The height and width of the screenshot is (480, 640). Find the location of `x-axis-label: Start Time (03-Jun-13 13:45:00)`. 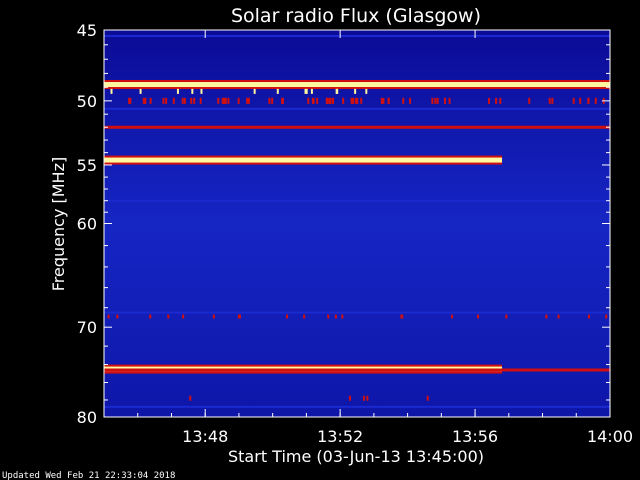

x-axis-label: Start Time (03-Jun-13 13:45:00) is located at coordinates (356, 456).